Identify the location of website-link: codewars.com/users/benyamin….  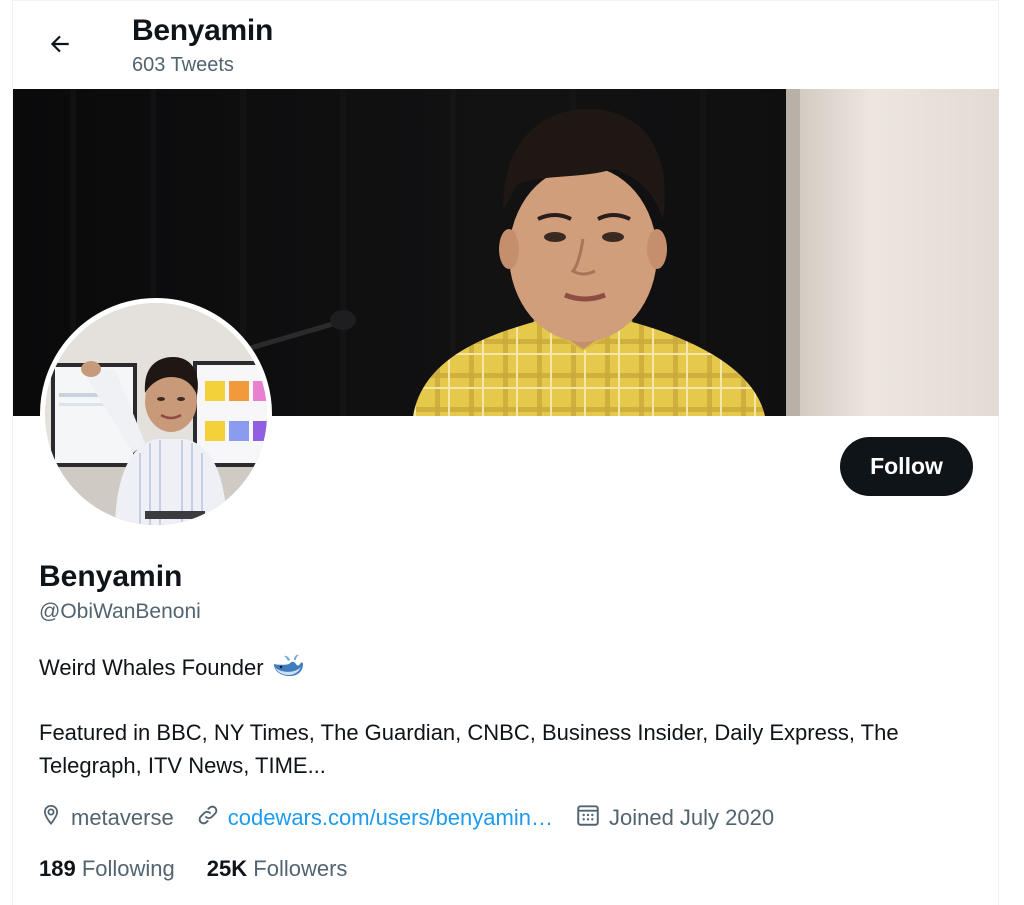
(390, 818).